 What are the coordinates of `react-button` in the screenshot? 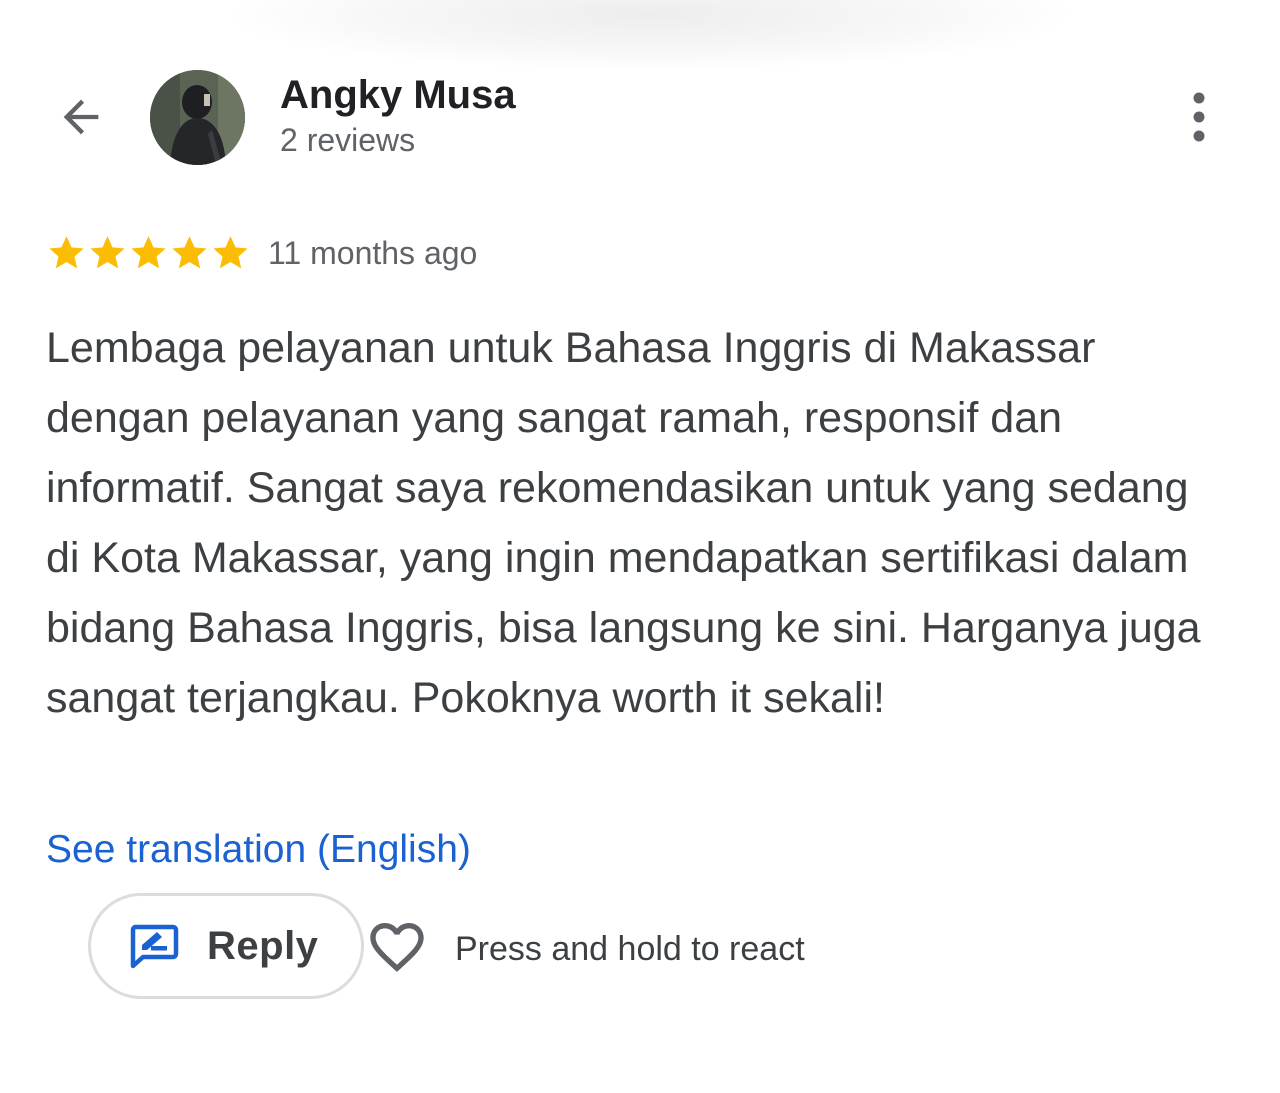 It's located at (397, 947).